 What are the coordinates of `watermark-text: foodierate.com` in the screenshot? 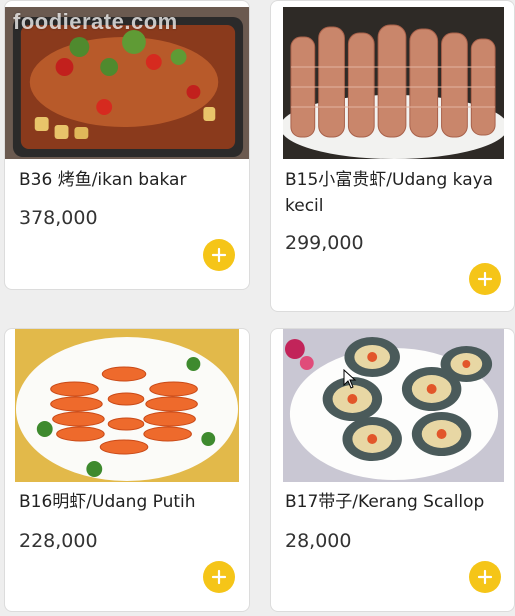 It's located at (95, 21).